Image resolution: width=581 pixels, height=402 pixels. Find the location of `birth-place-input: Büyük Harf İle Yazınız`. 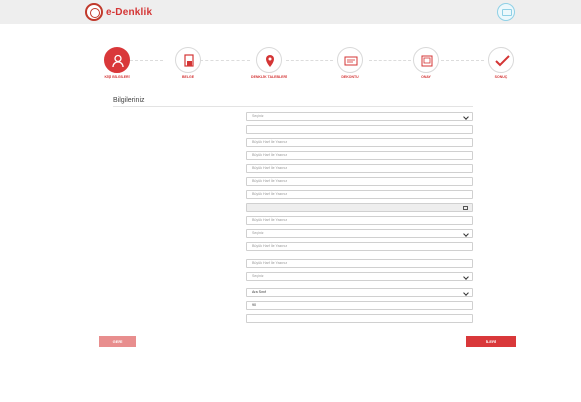

birth-place-input: Büyük Harf İle Yazınız is located at coordinates (359, 194).